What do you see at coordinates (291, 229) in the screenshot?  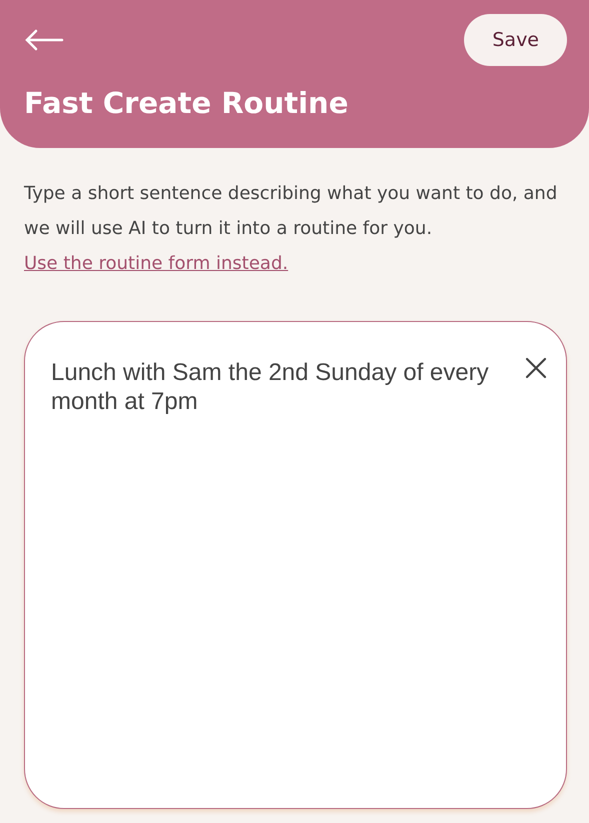 I see `intro-text: Type a short sentence describing what you want to do, and we will use AI to turn it into a routine for you. Use the routine form instead.` at bounding box center [291, 229].